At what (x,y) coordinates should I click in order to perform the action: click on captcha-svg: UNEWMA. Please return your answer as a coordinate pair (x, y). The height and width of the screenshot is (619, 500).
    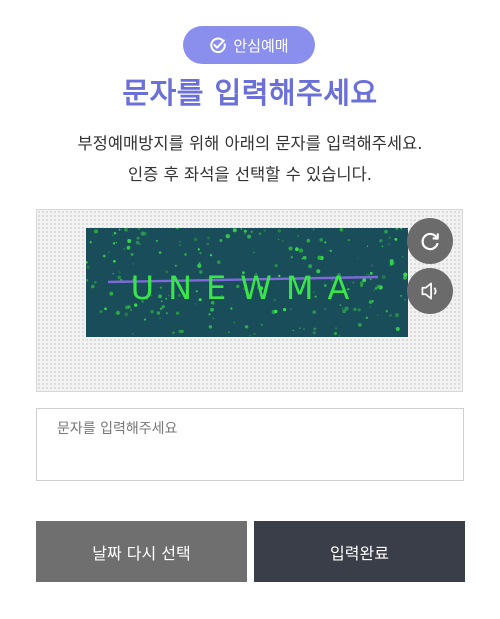
    Looking at the image, I should click on (247, 281).